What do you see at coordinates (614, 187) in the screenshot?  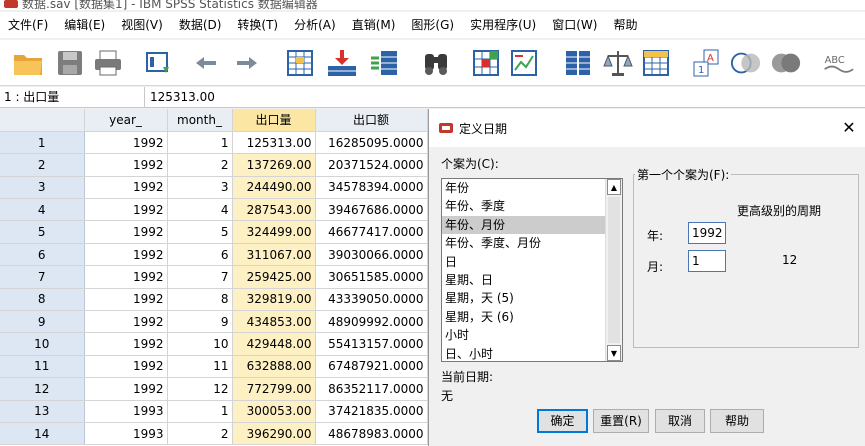 I see `scroll-up-icon: ▲` at bounding box center [614, 187].